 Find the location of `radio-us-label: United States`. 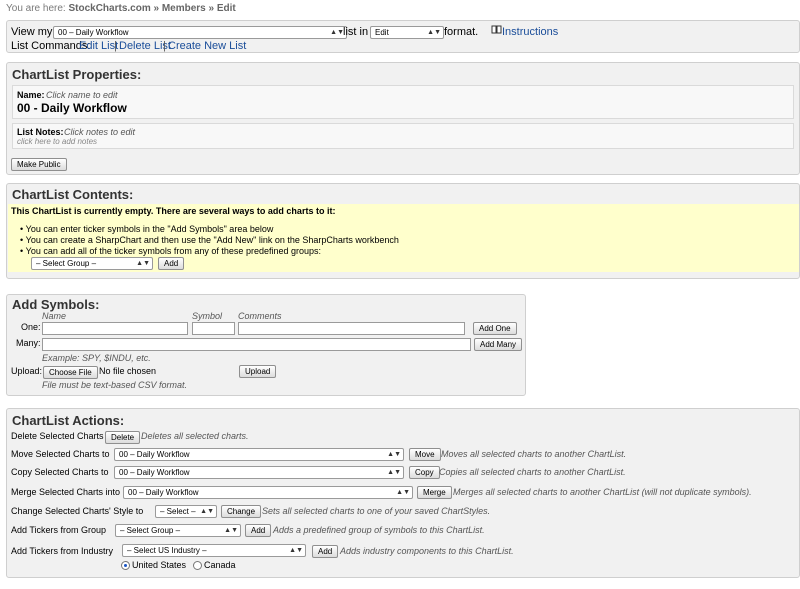

radio-us-label: United States is located at coordinates (159, 565).